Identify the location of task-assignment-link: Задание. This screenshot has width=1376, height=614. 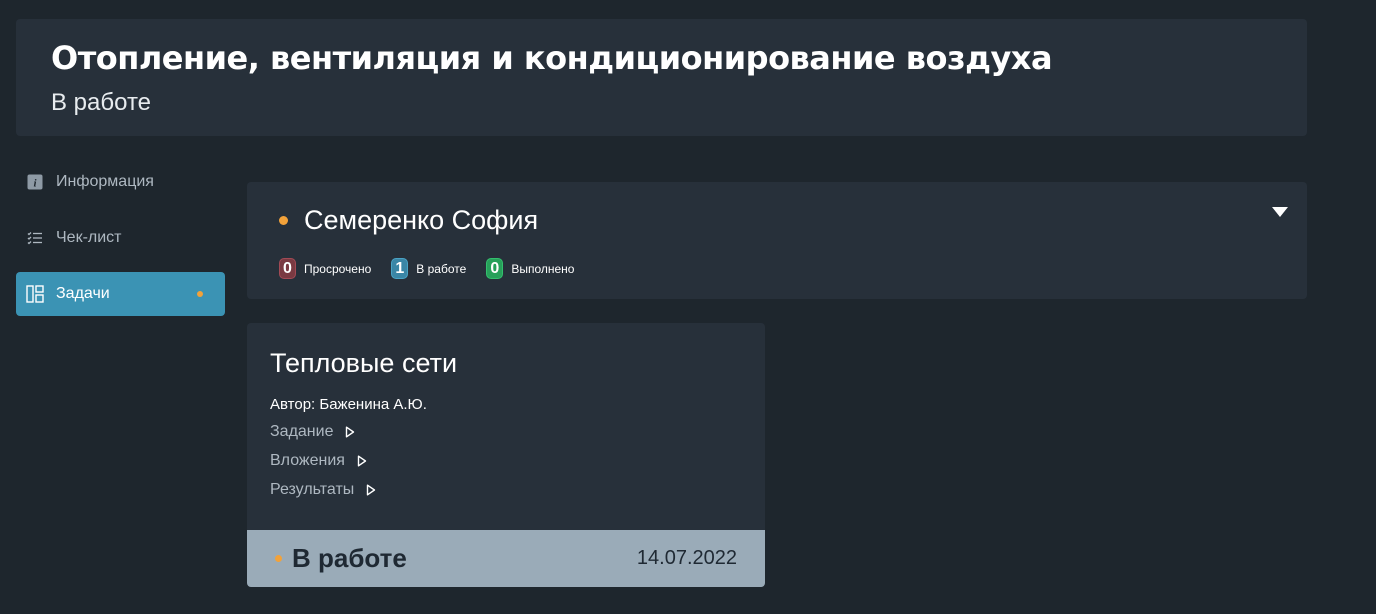
(506, 432).